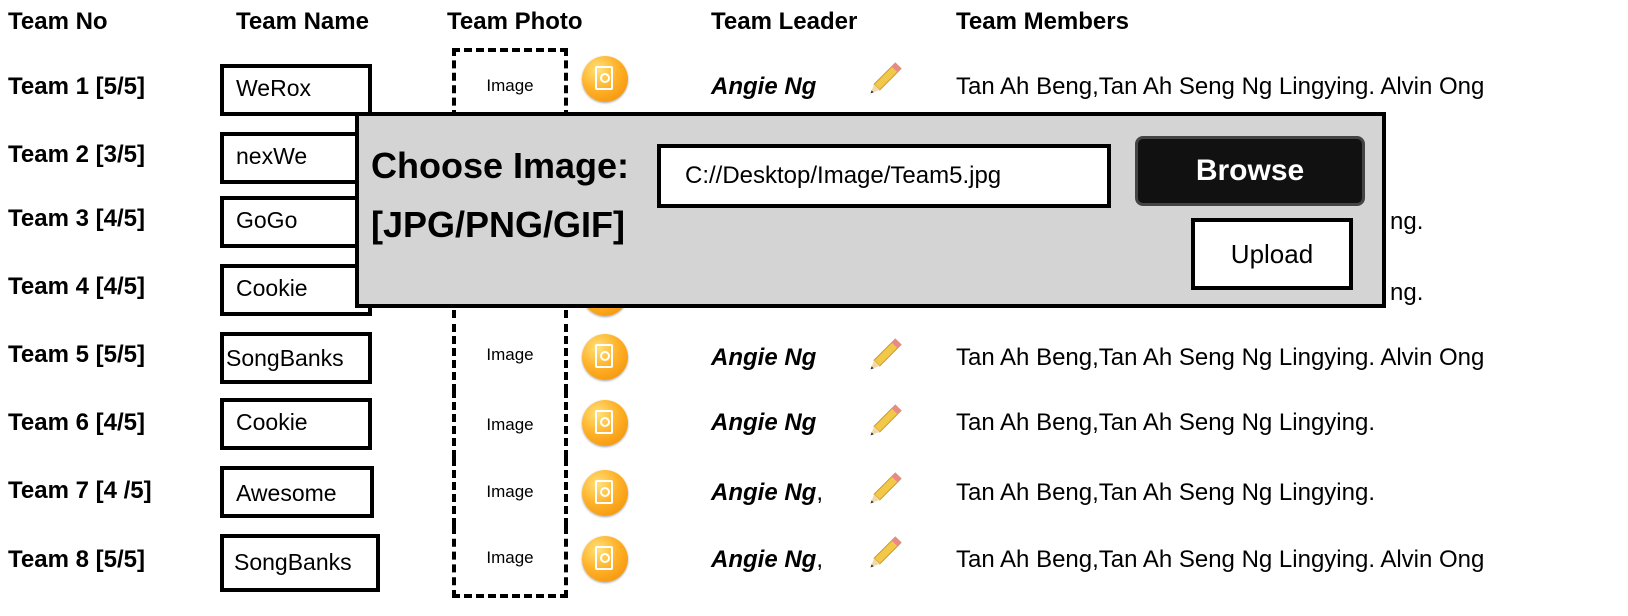 This screenshot has height=616, width=1628. I want to click on team-no: Team 6 [4/5], so click(76, 422).